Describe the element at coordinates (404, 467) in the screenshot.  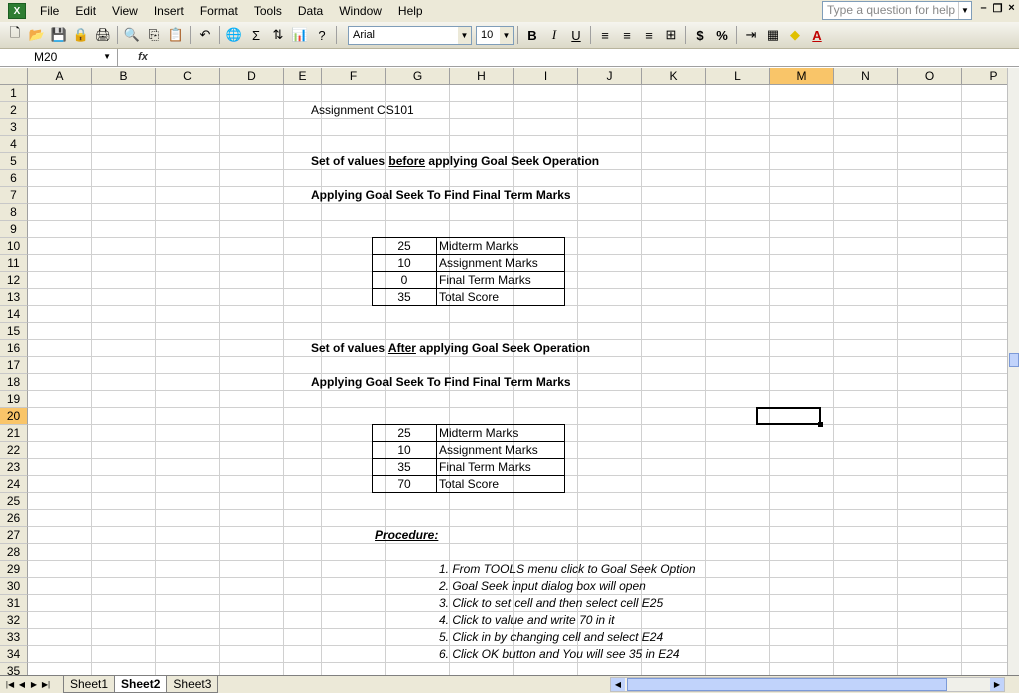
I see `table-after-value: 35` at that location.